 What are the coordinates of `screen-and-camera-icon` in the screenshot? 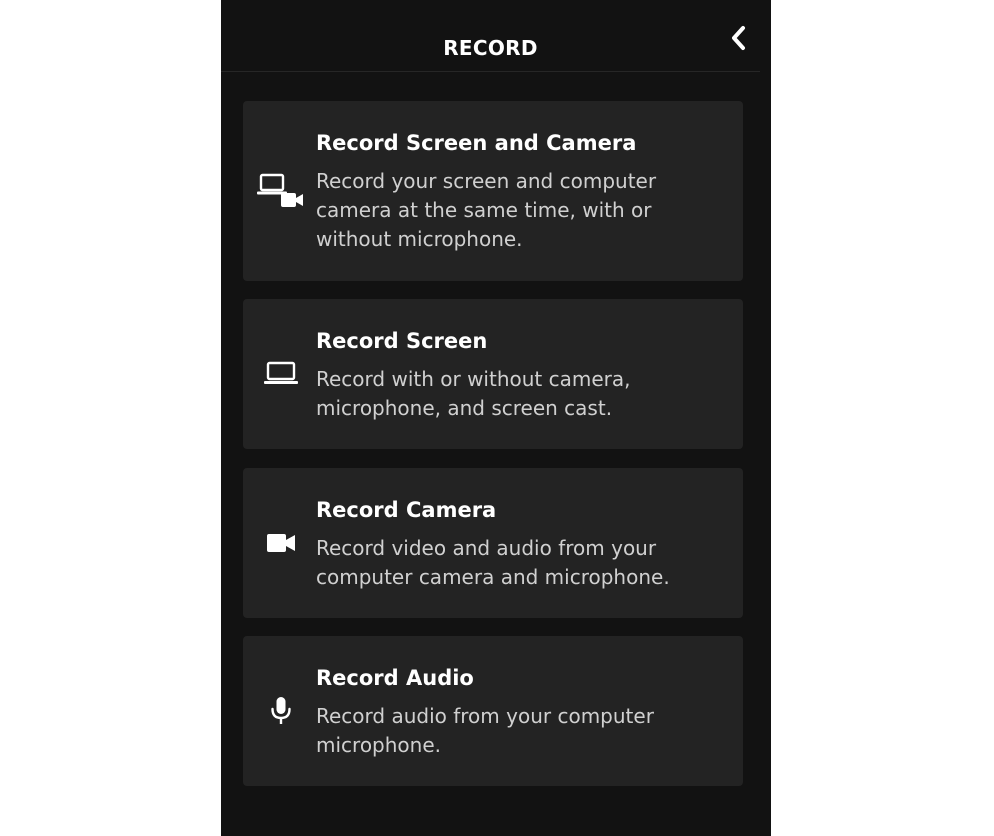 It's located at (281, 191).